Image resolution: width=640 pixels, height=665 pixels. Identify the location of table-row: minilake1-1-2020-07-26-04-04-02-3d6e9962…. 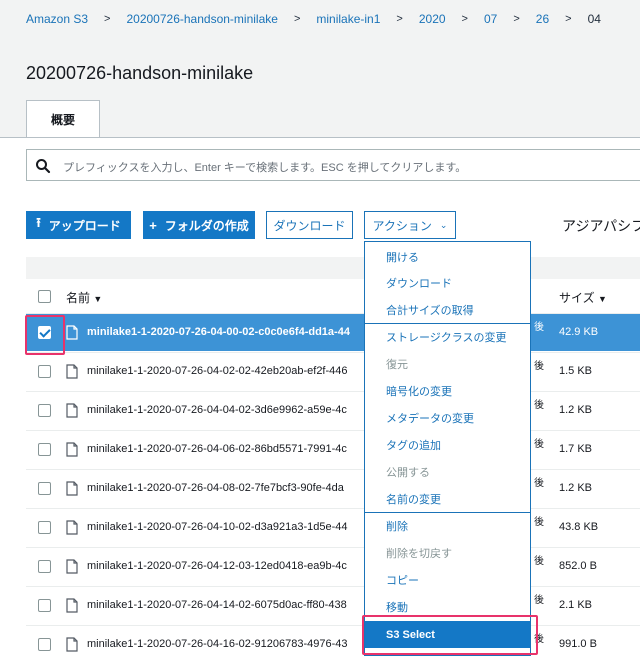
(333, 410).